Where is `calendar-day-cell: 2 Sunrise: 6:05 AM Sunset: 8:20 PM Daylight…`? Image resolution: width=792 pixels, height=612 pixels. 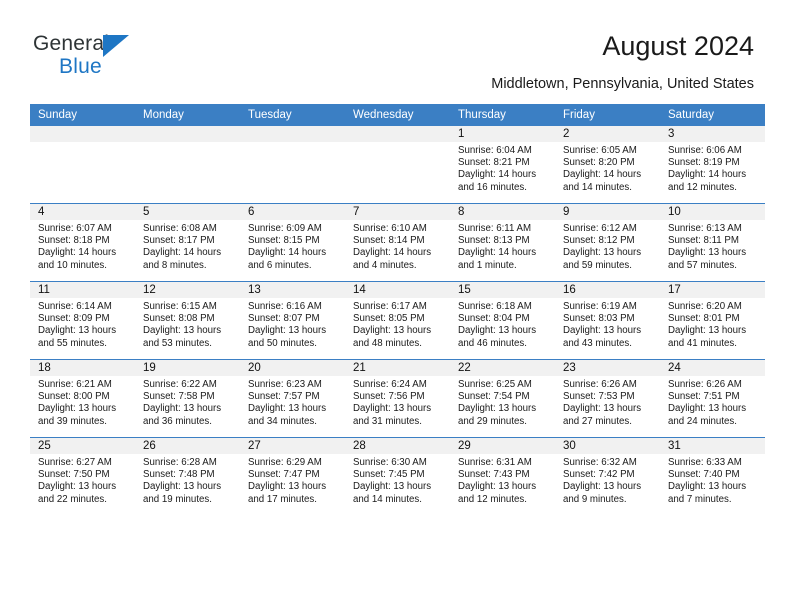
calendar-day-cell: 2 Sunrise: 6:05 AM Sunset: 8:20 PM Daylight… is located at coordinates (607, 165).